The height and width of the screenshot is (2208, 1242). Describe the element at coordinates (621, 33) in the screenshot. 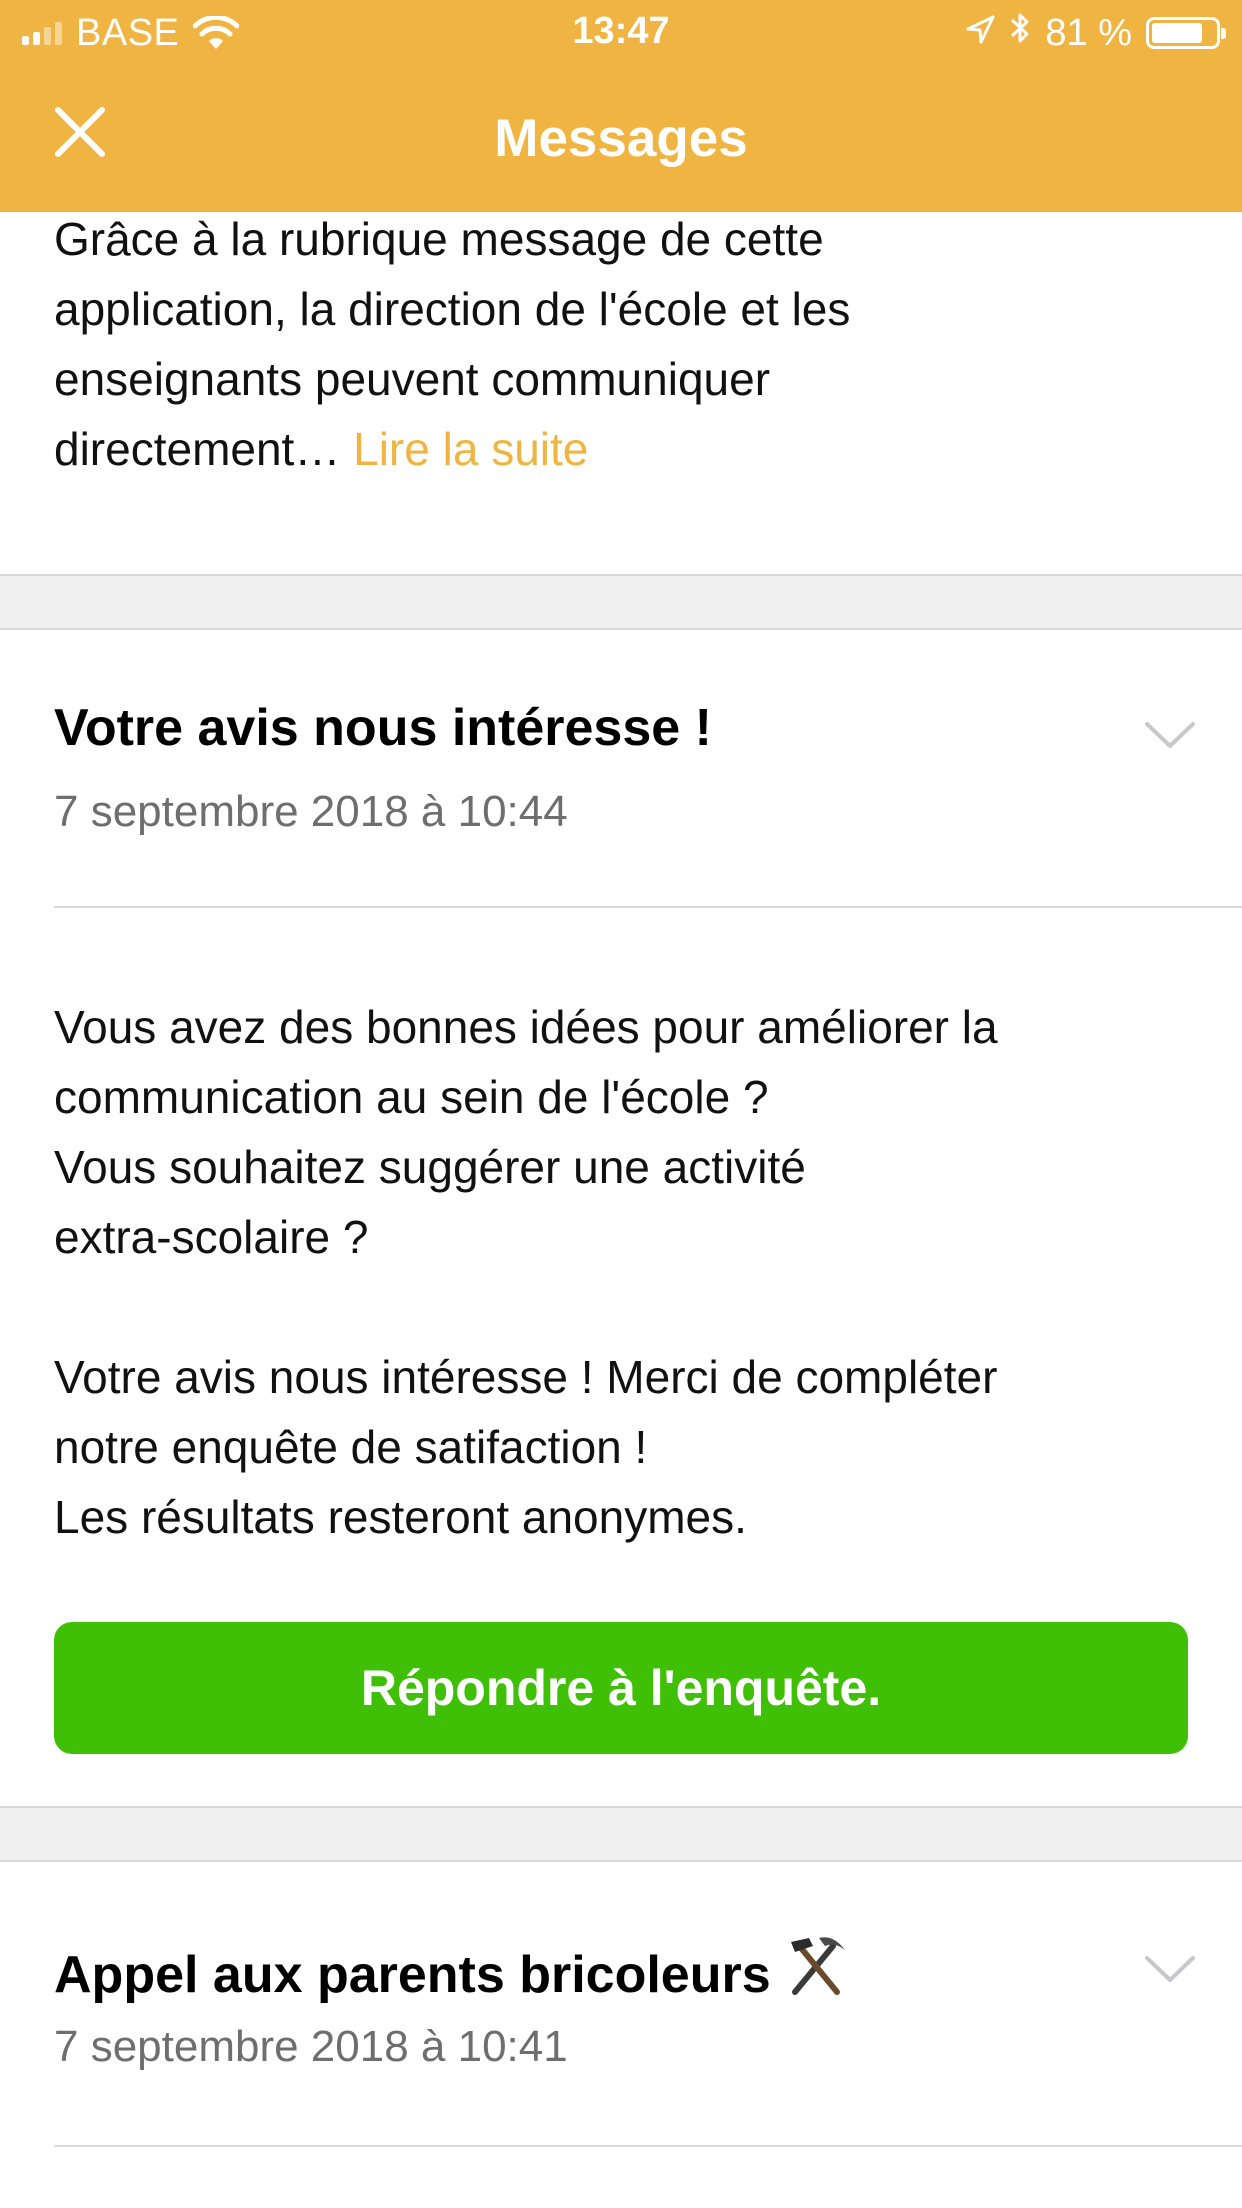

I see `status-bar: BASE 13:47 81 %` at that location.